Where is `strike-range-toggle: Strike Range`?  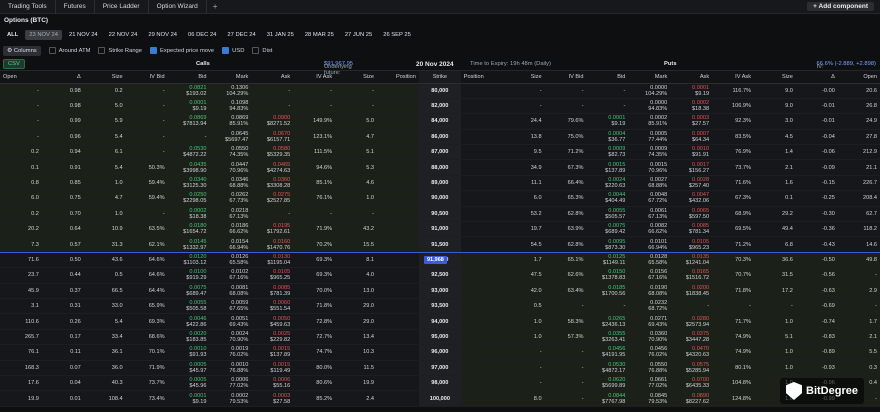 strike-range-toggle: Strike Range is located at coordinates (120, 50).